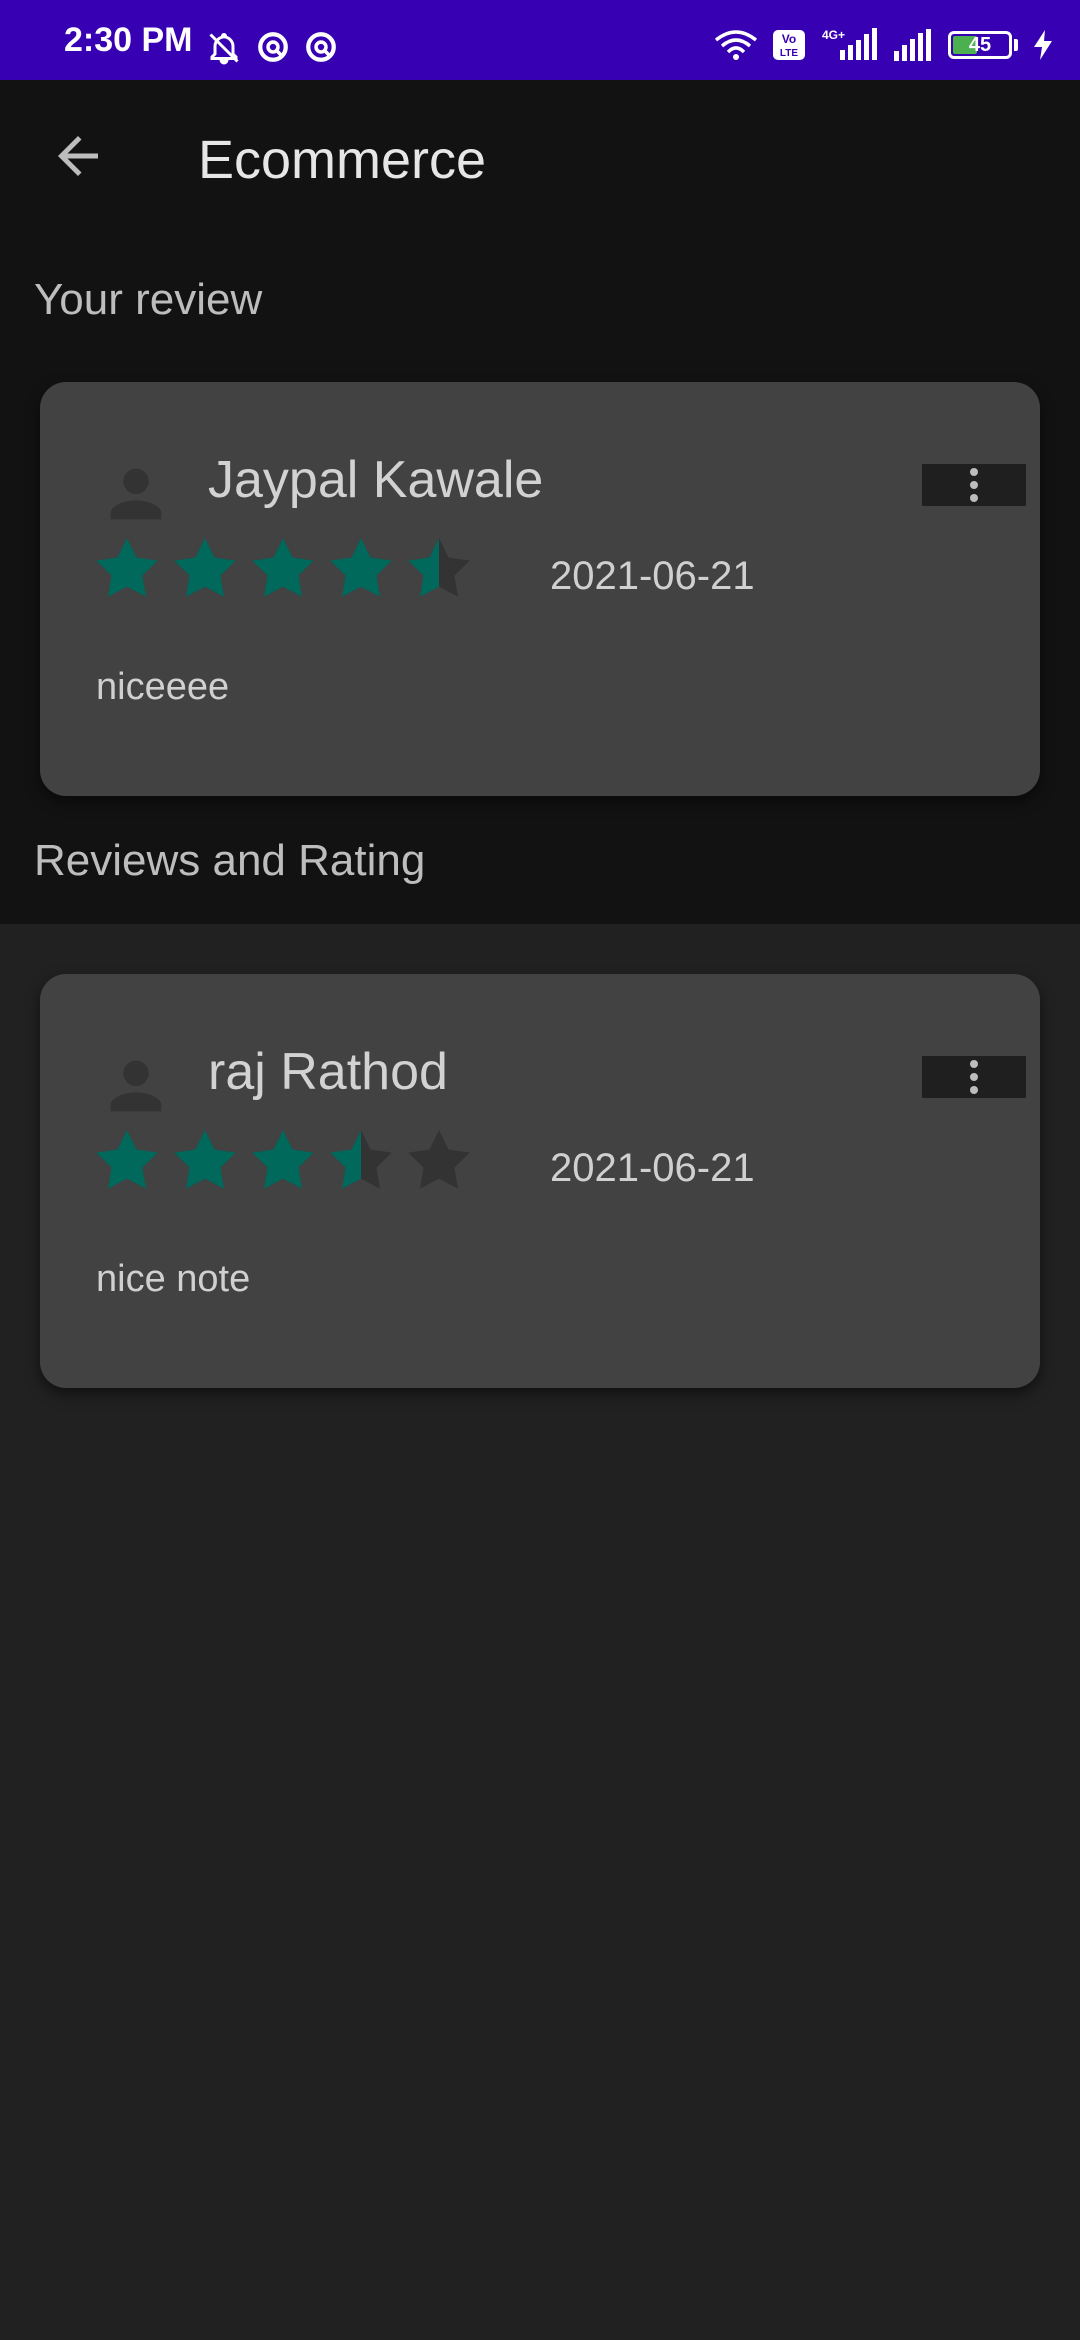 Image resolution: width=1080 pixels, height=2340 pixels. Describe the element at coordinates (1016, 45) in the screenshot. I see `battery-tip` at that location.